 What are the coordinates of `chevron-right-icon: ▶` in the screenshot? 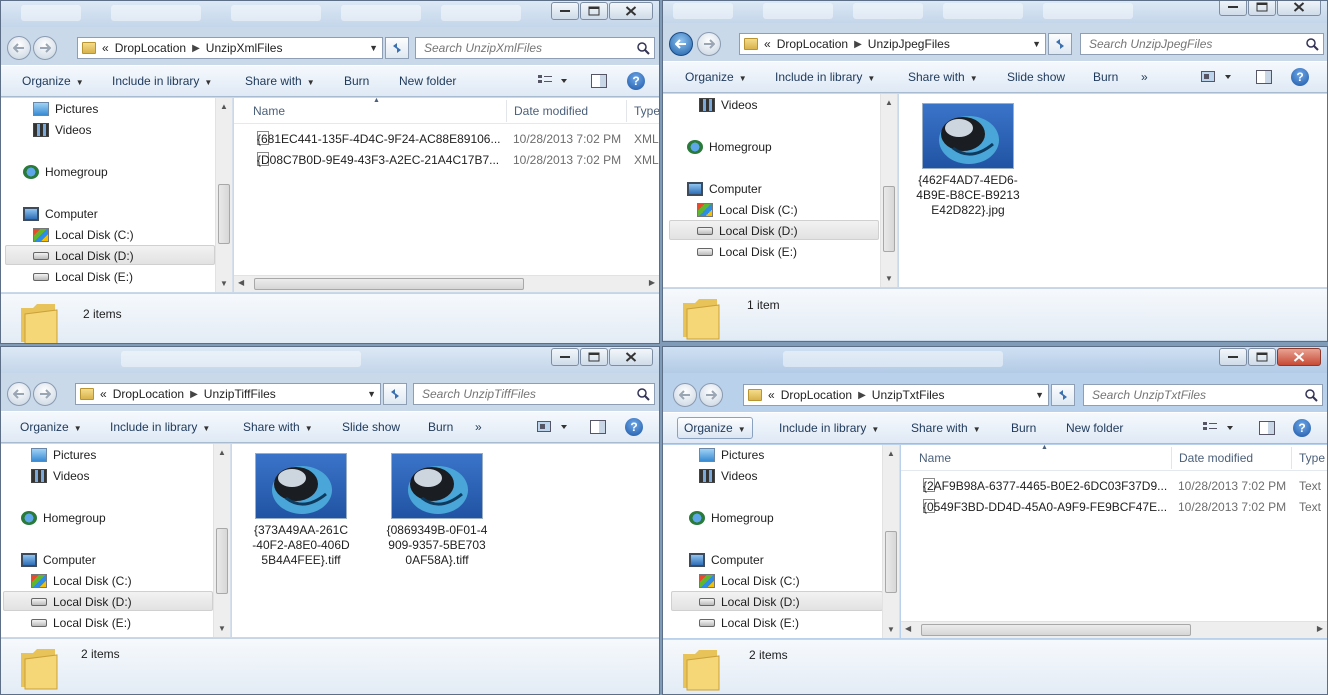 It's located at (862, 395).